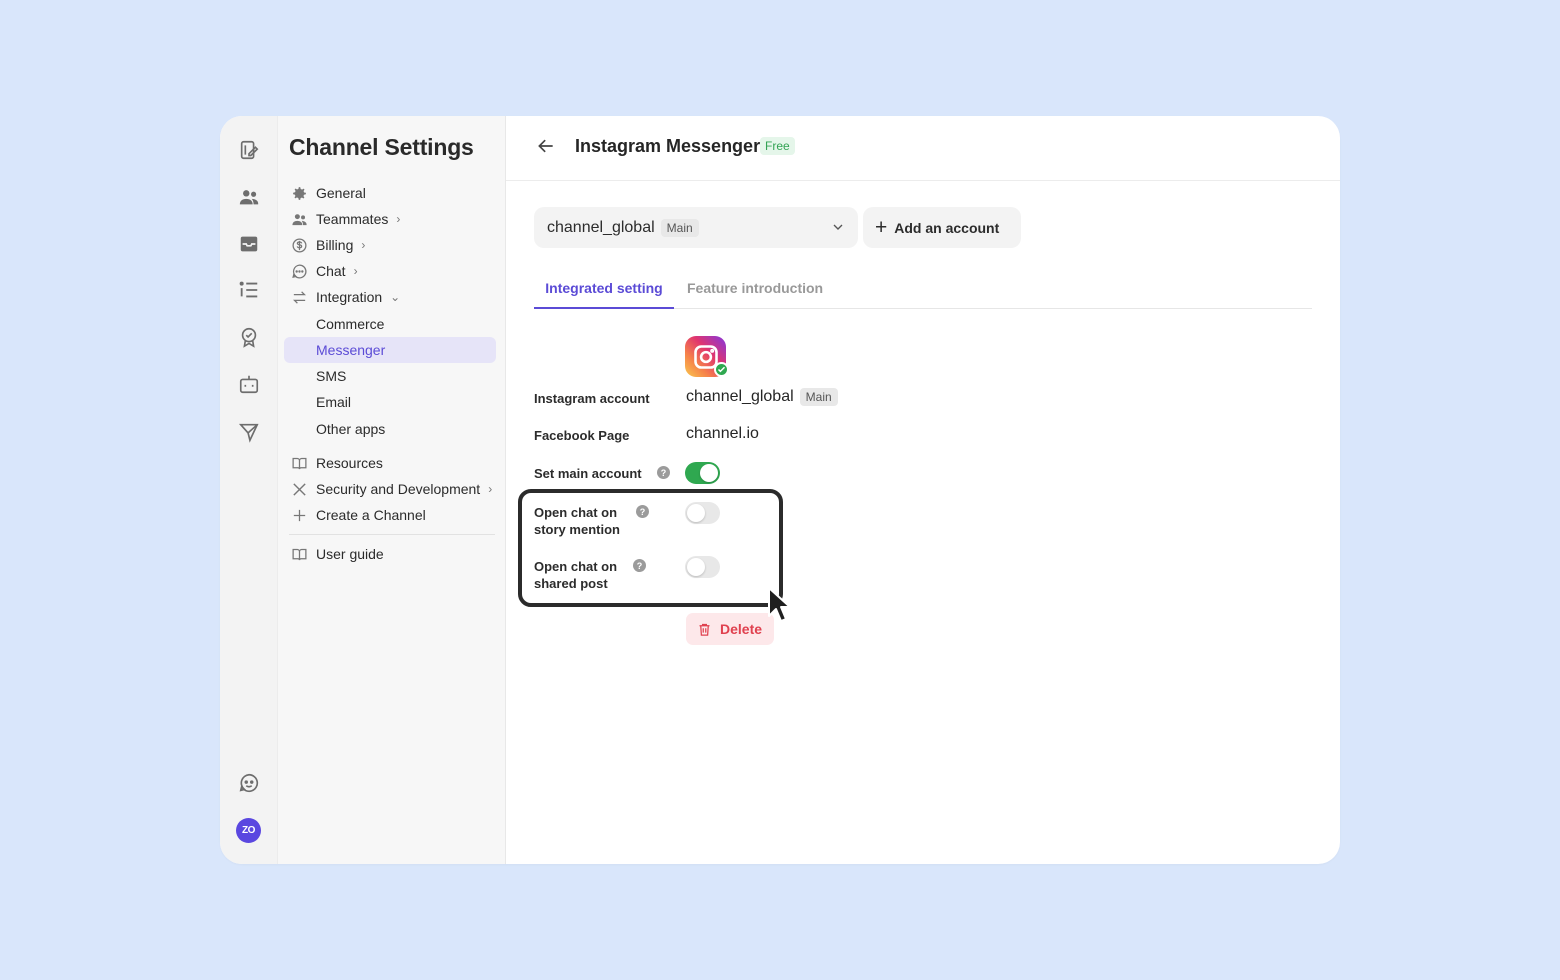  What do you see at coordinates (740, 396) in the screenshot?
I see `instagram-account-name: channel_global` at bounding box center [740, 396].